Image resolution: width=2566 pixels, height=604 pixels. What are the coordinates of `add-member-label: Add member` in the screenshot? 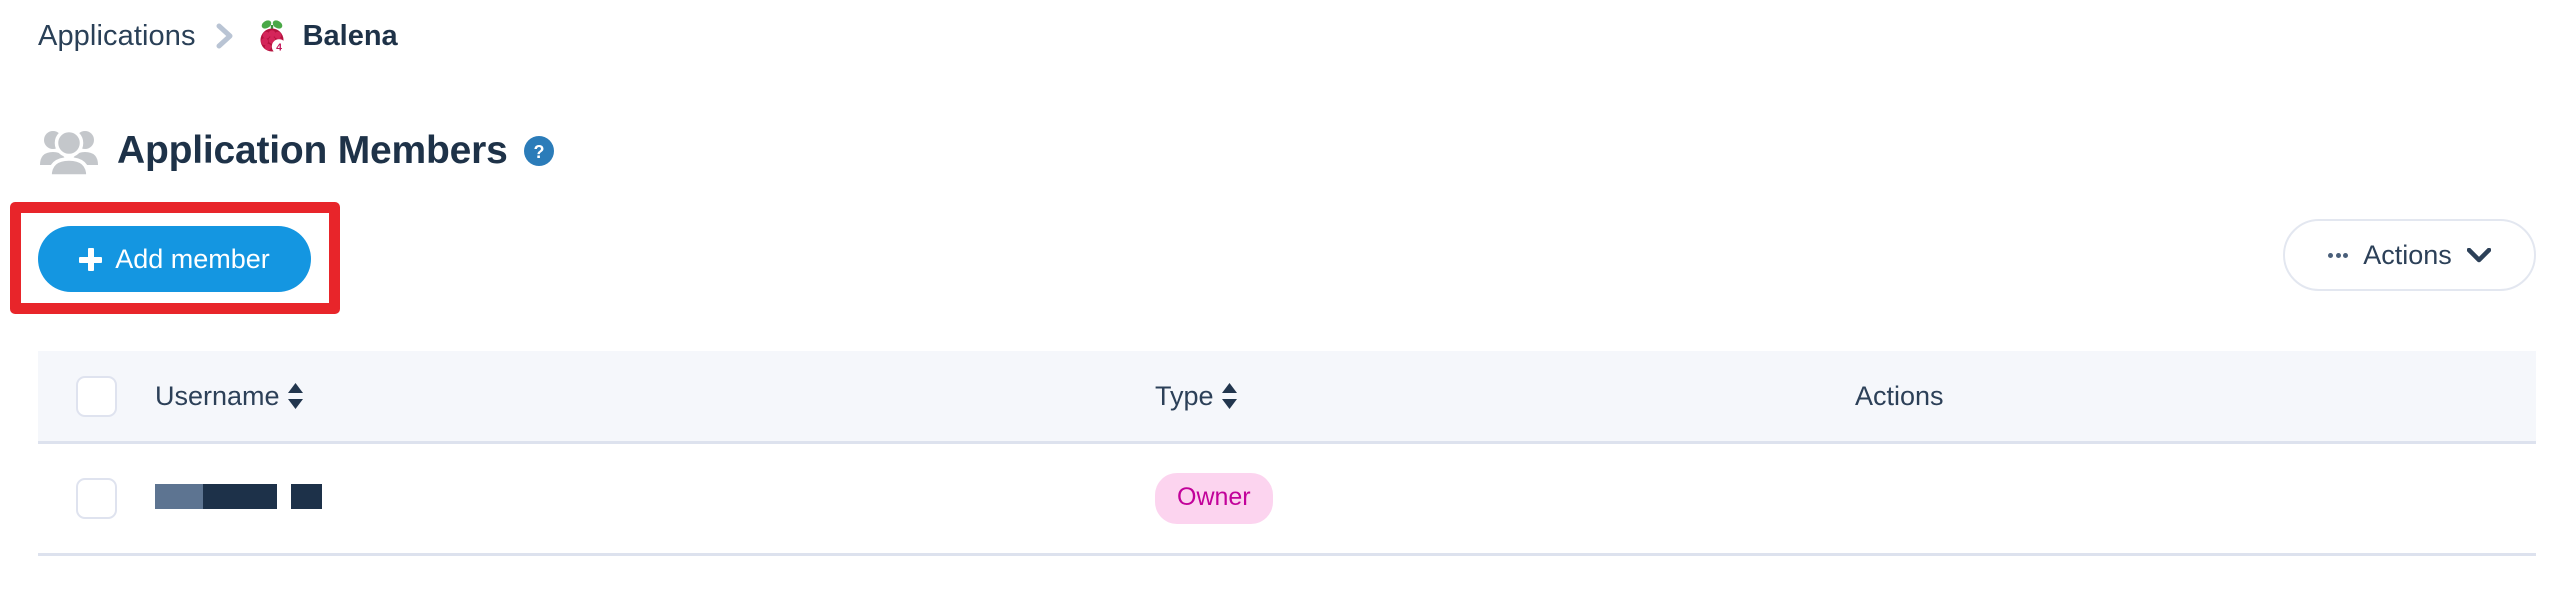 It's located at (192, 258).